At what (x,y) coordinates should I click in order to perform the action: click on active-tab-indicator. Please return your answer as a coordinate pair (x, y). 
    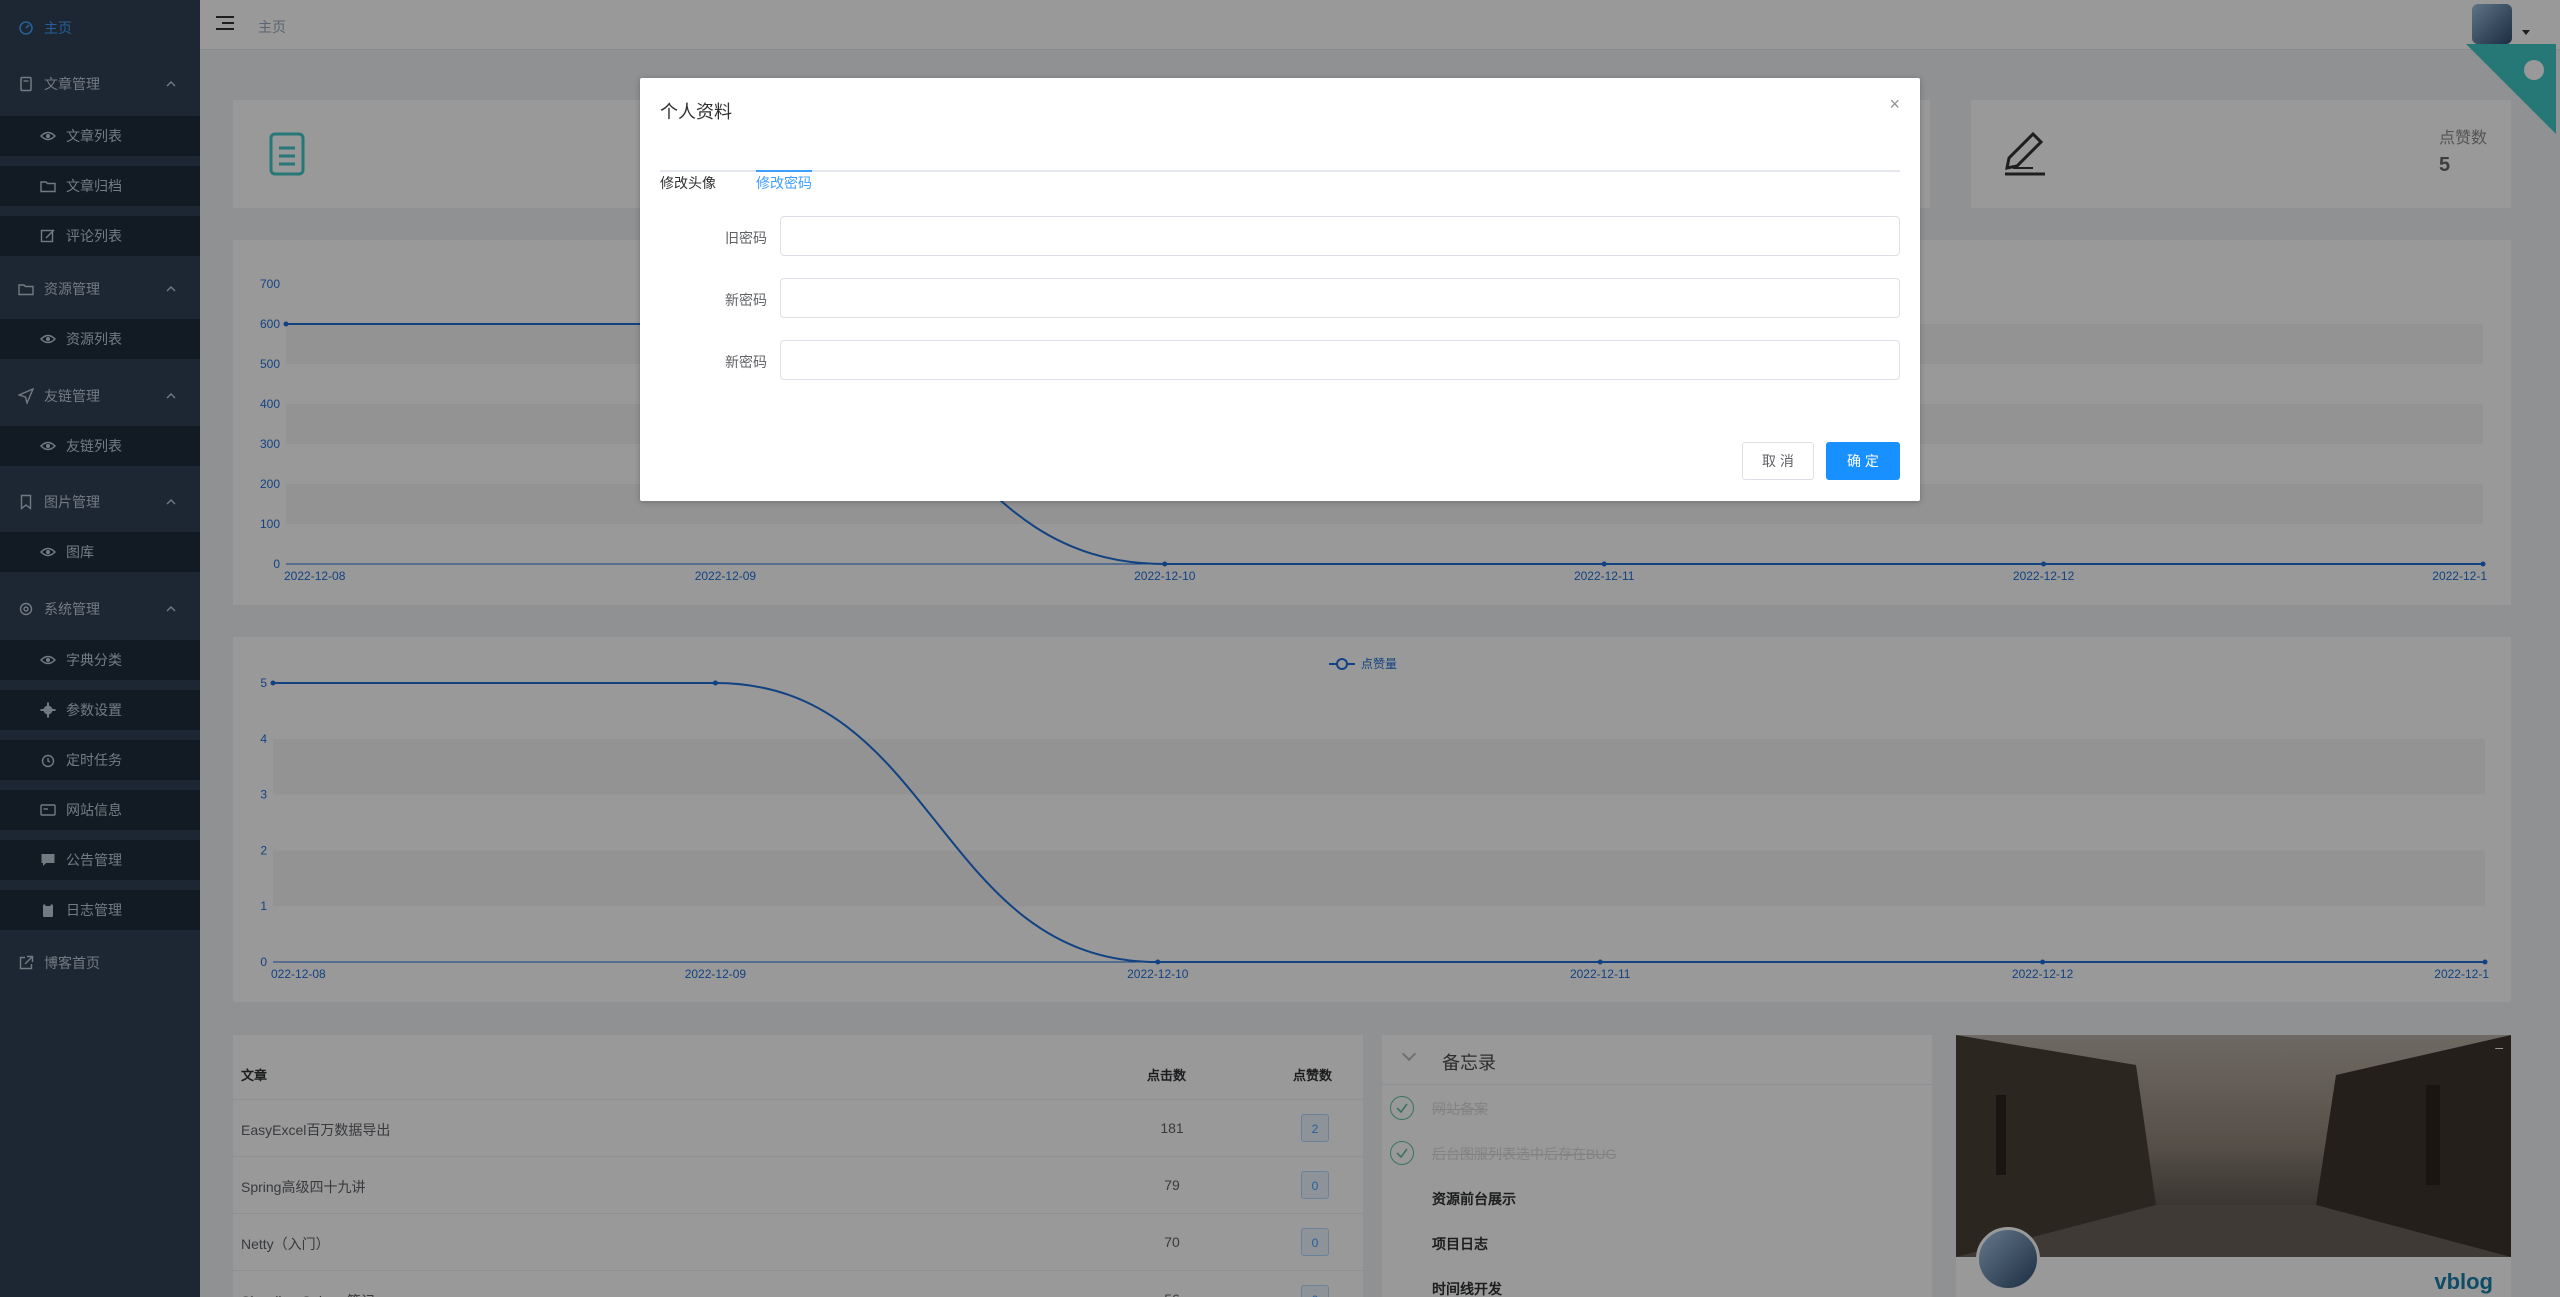
    Looking at the image, I should click on (784, 171).